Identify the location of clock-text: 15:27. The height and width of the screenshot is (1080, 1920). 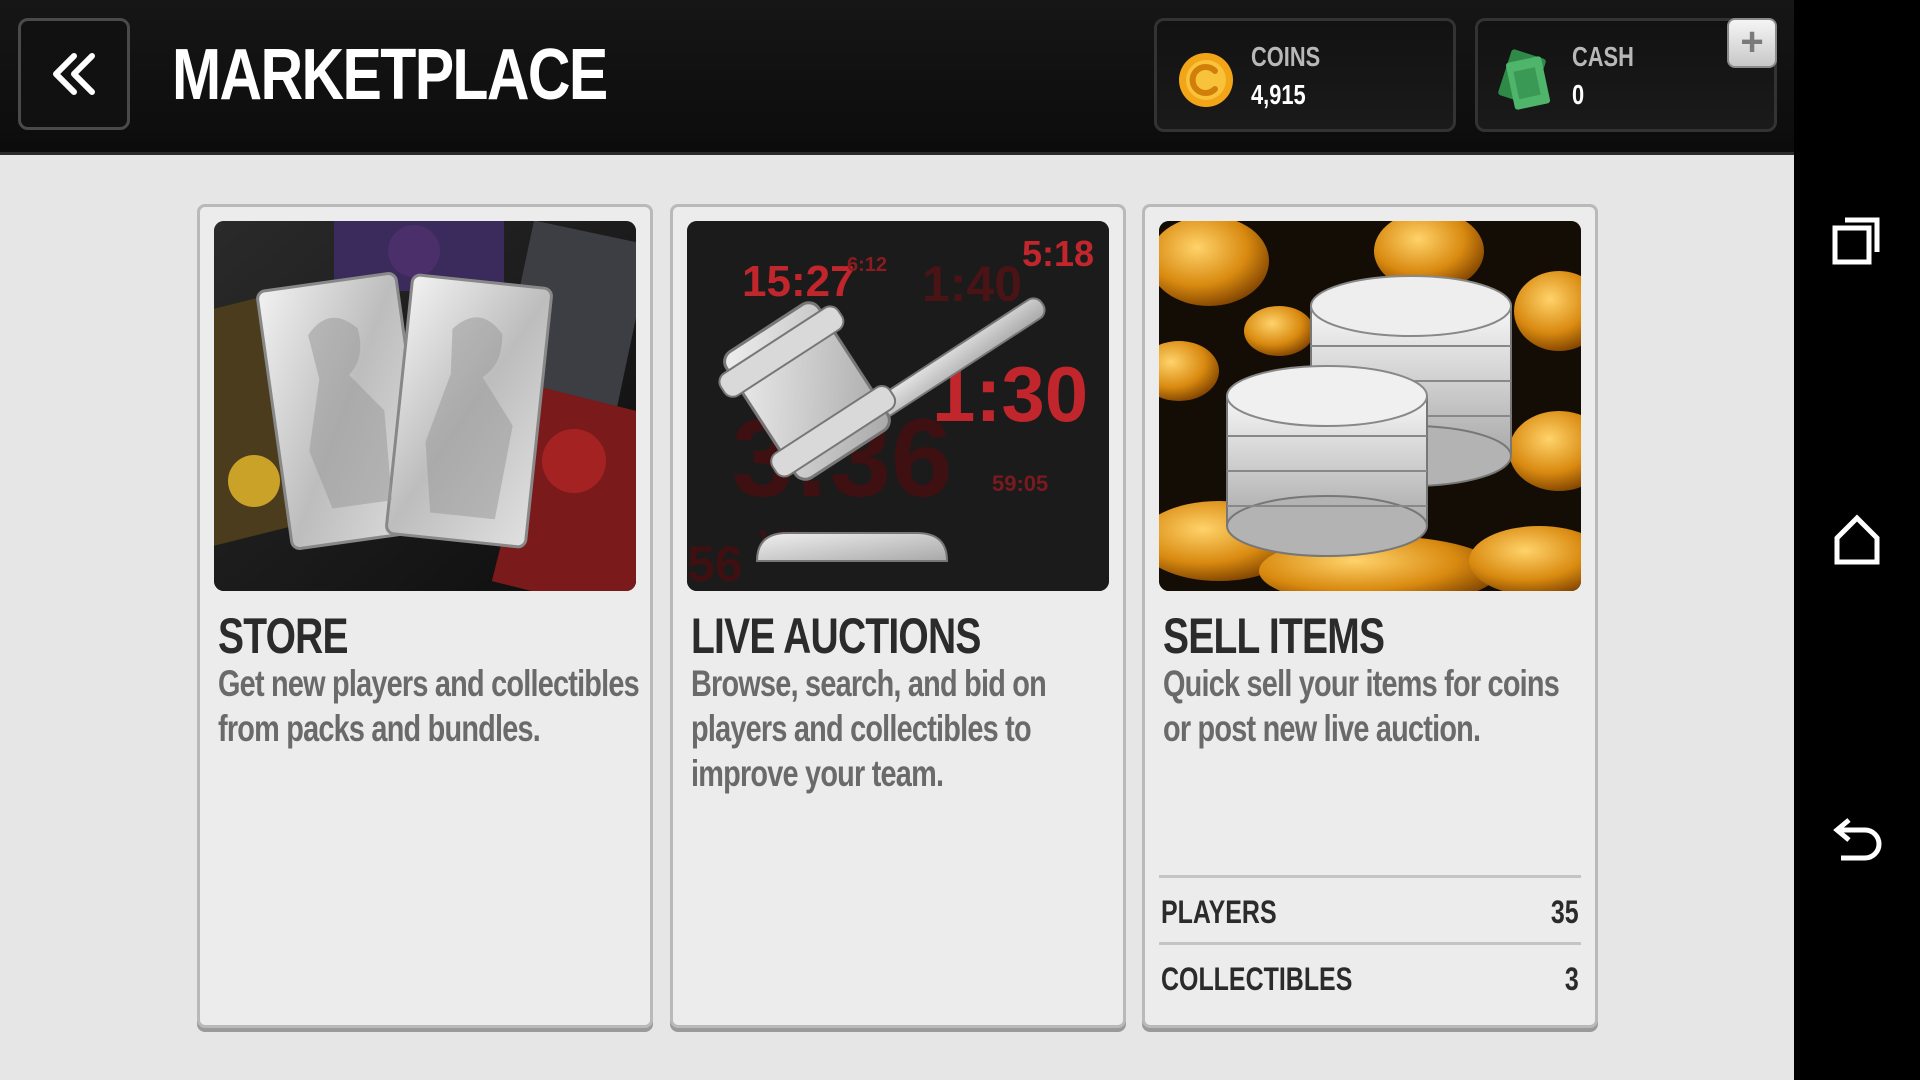
(798, 281).